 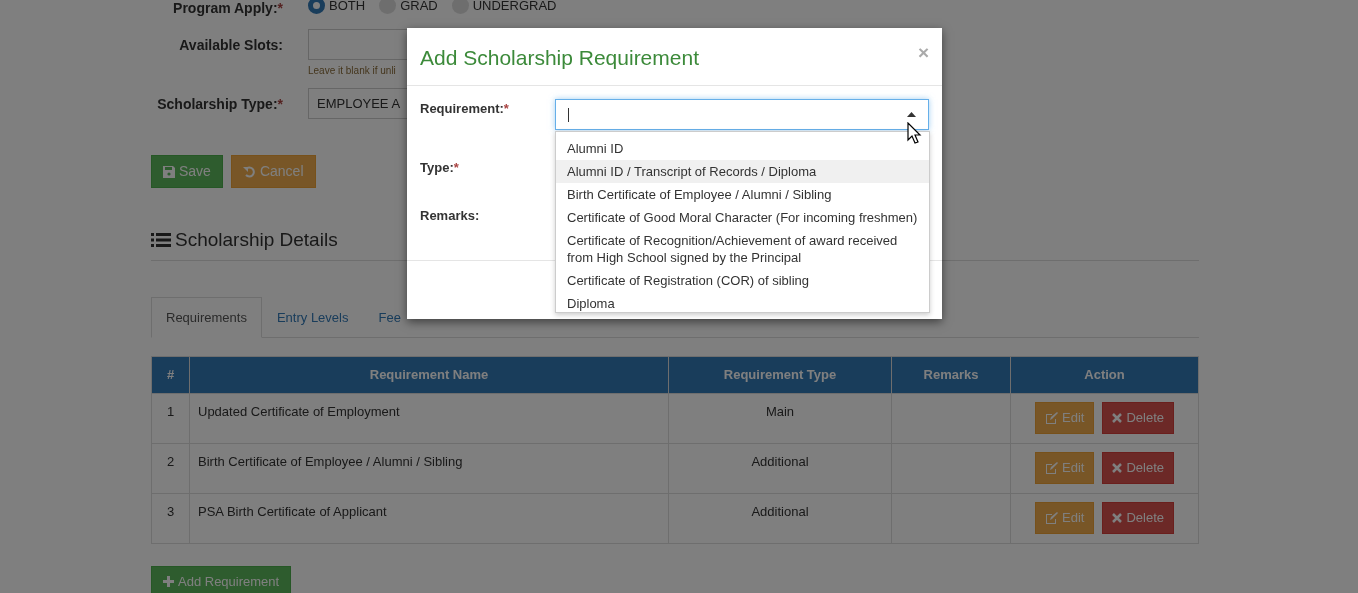 What do you see at coordinates (347, 7) in the screenshot?
I see `radio-label: BOTH` at bounding box center [347, 7].